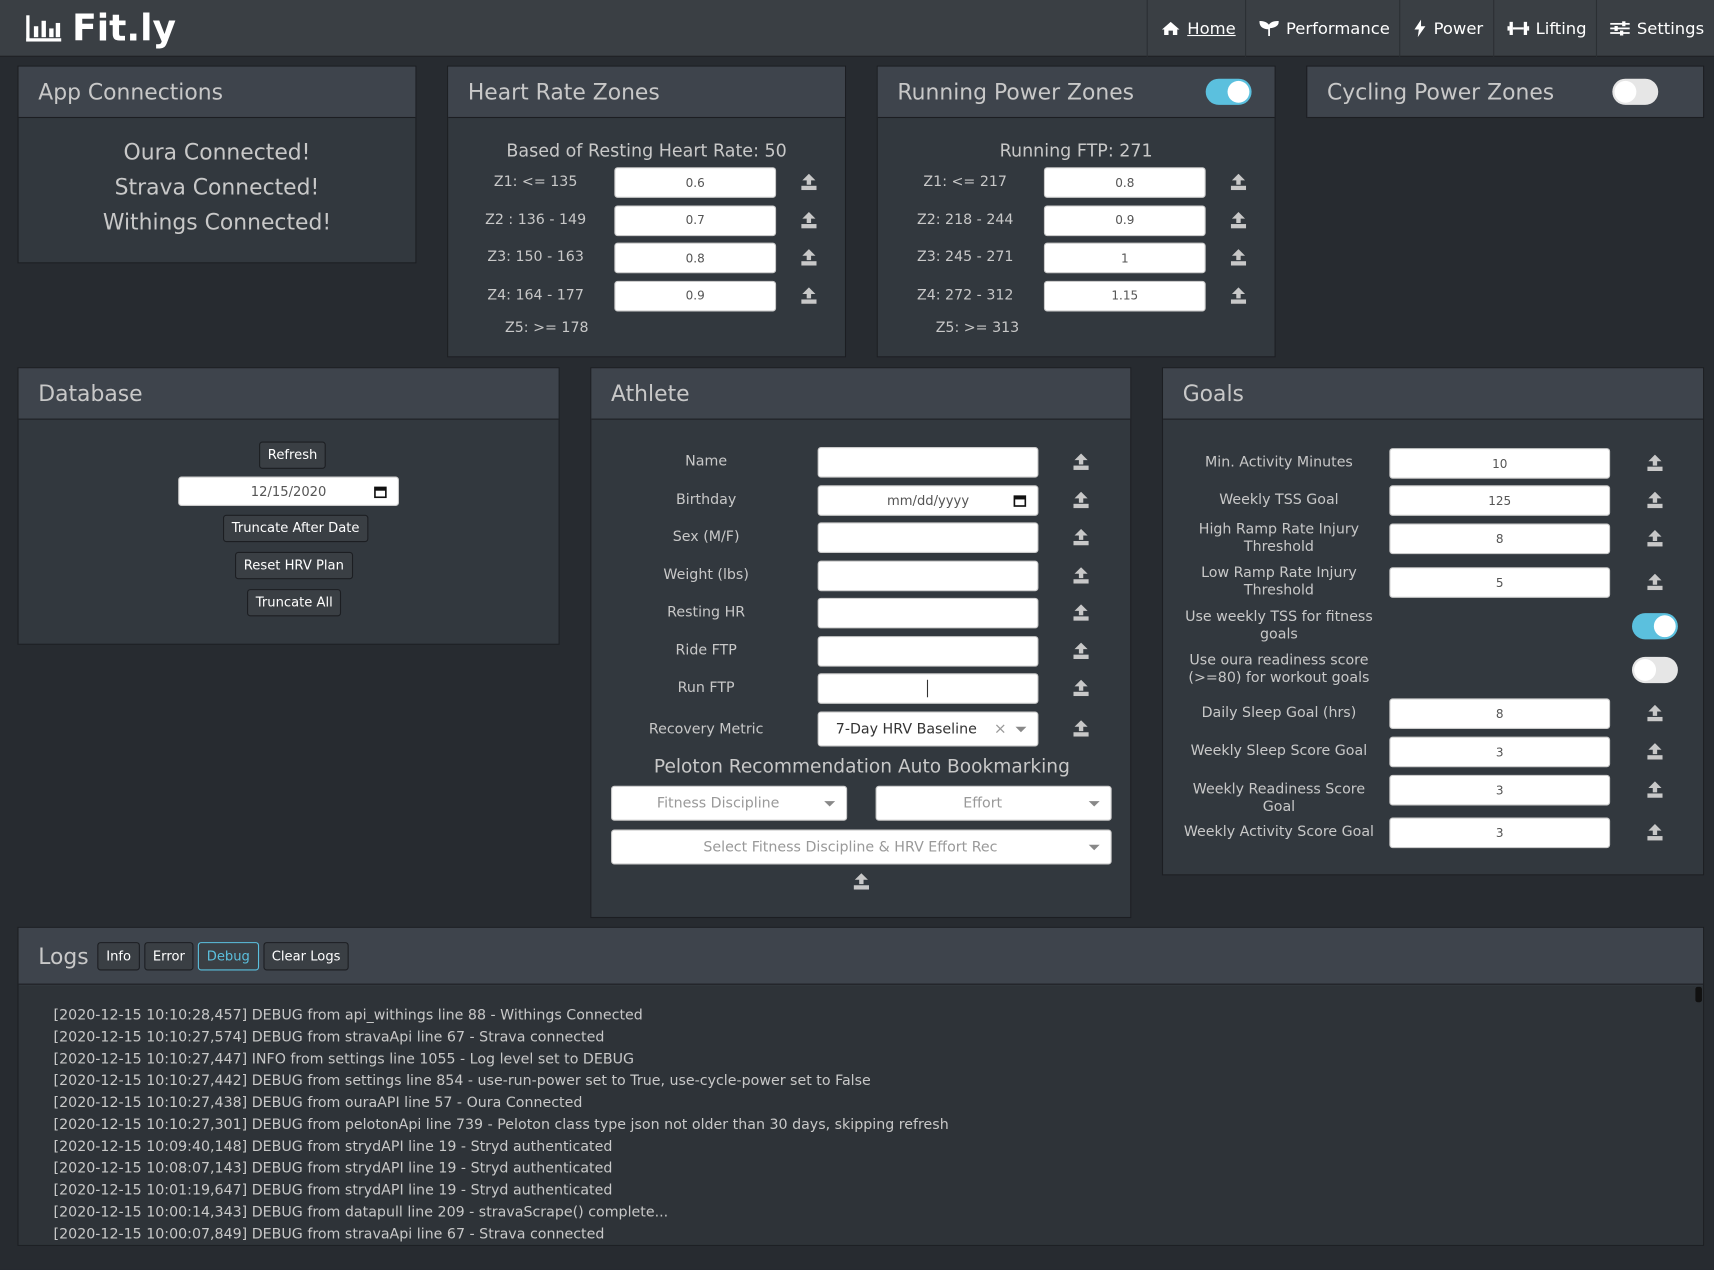 The height and width of the screenshot is (1270, 1714). What do you see at coordinates (1196, 28) in the screenshot?
I see `nav-item-home: Home` at bounding box center [1196, 28].